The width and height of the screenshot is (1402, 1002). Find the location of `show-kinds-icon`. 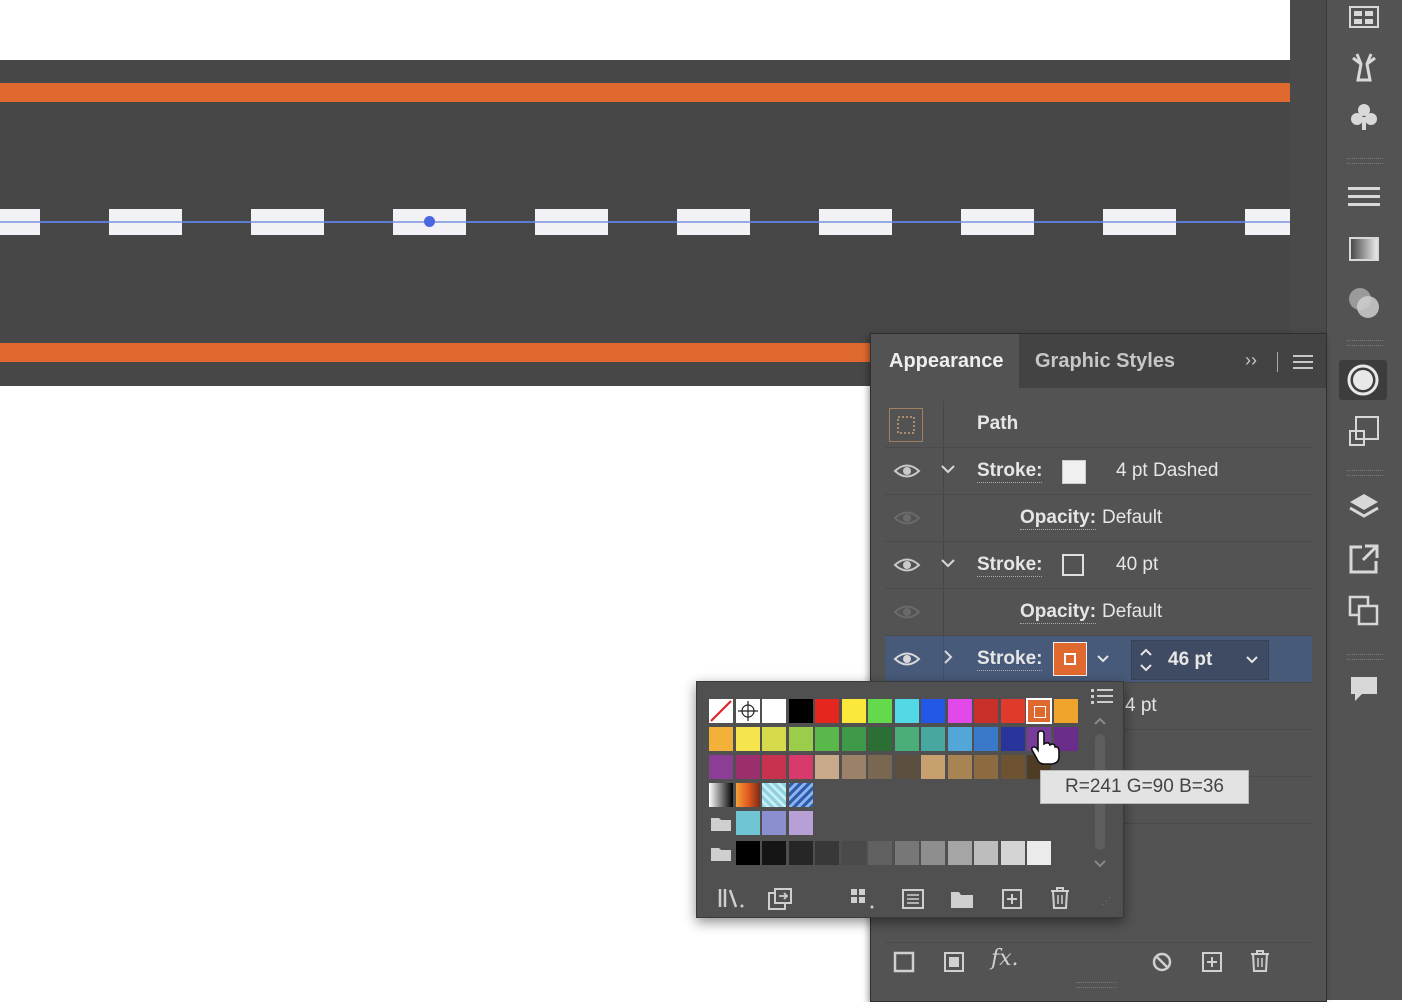

show-kinds-icon is located at coordinates (780, 899).